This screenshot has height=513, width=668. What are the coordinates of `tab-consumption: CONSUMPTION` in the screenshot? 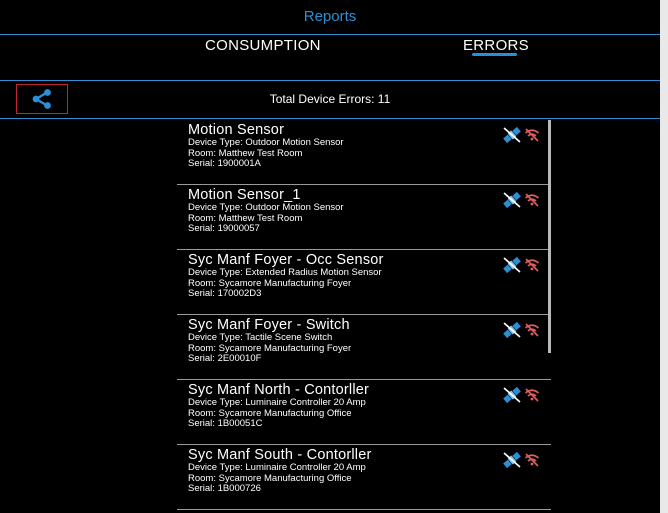 It's located at (263, 45).